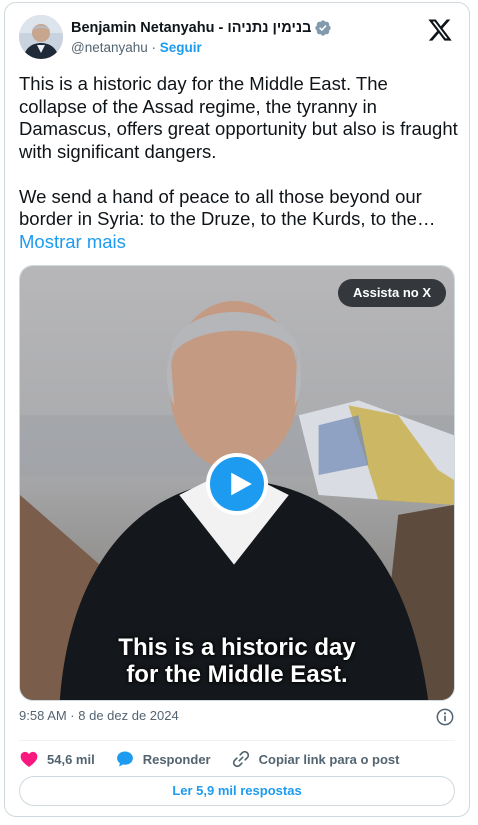 The width and height of the screenshot is (478, 825). What do you see at coordinates (240, 759) in the screenshot?
I see `link-icon` at bounding box center [240, 759].